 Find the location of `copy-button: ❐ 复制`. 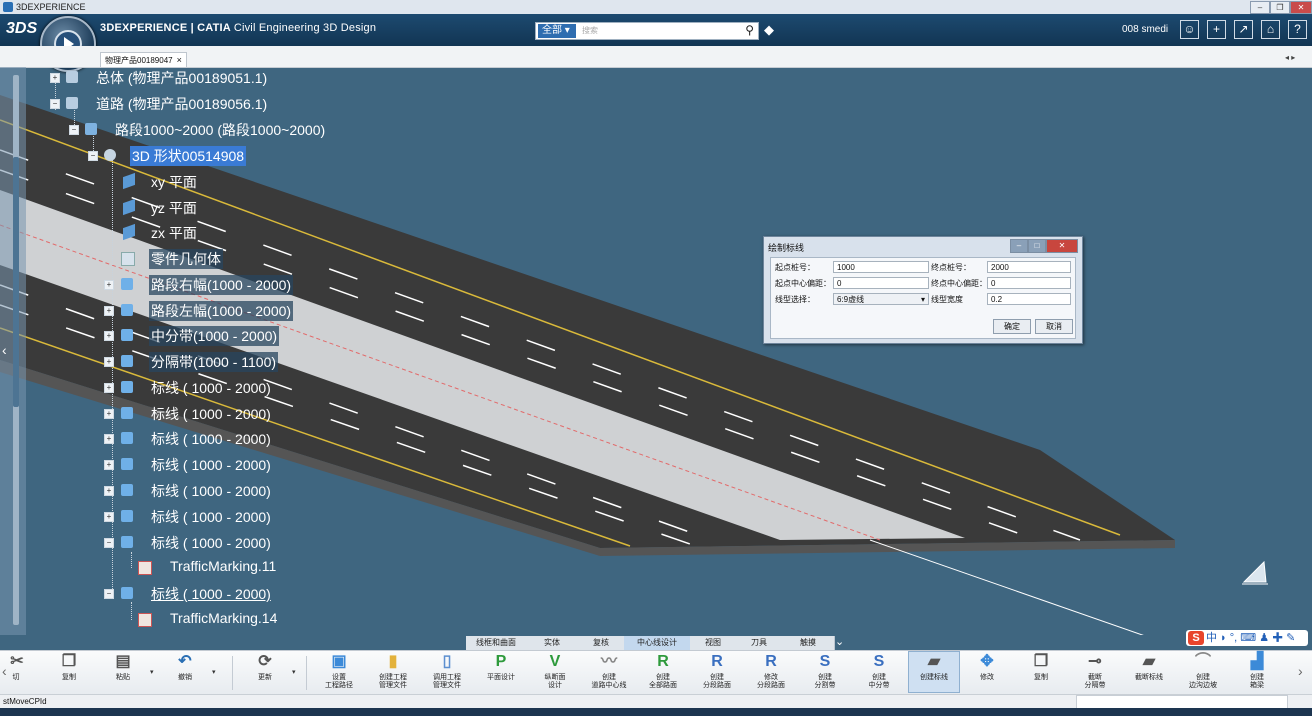

copy-button: ❐ 复制 is located at coordinates (69, 667).